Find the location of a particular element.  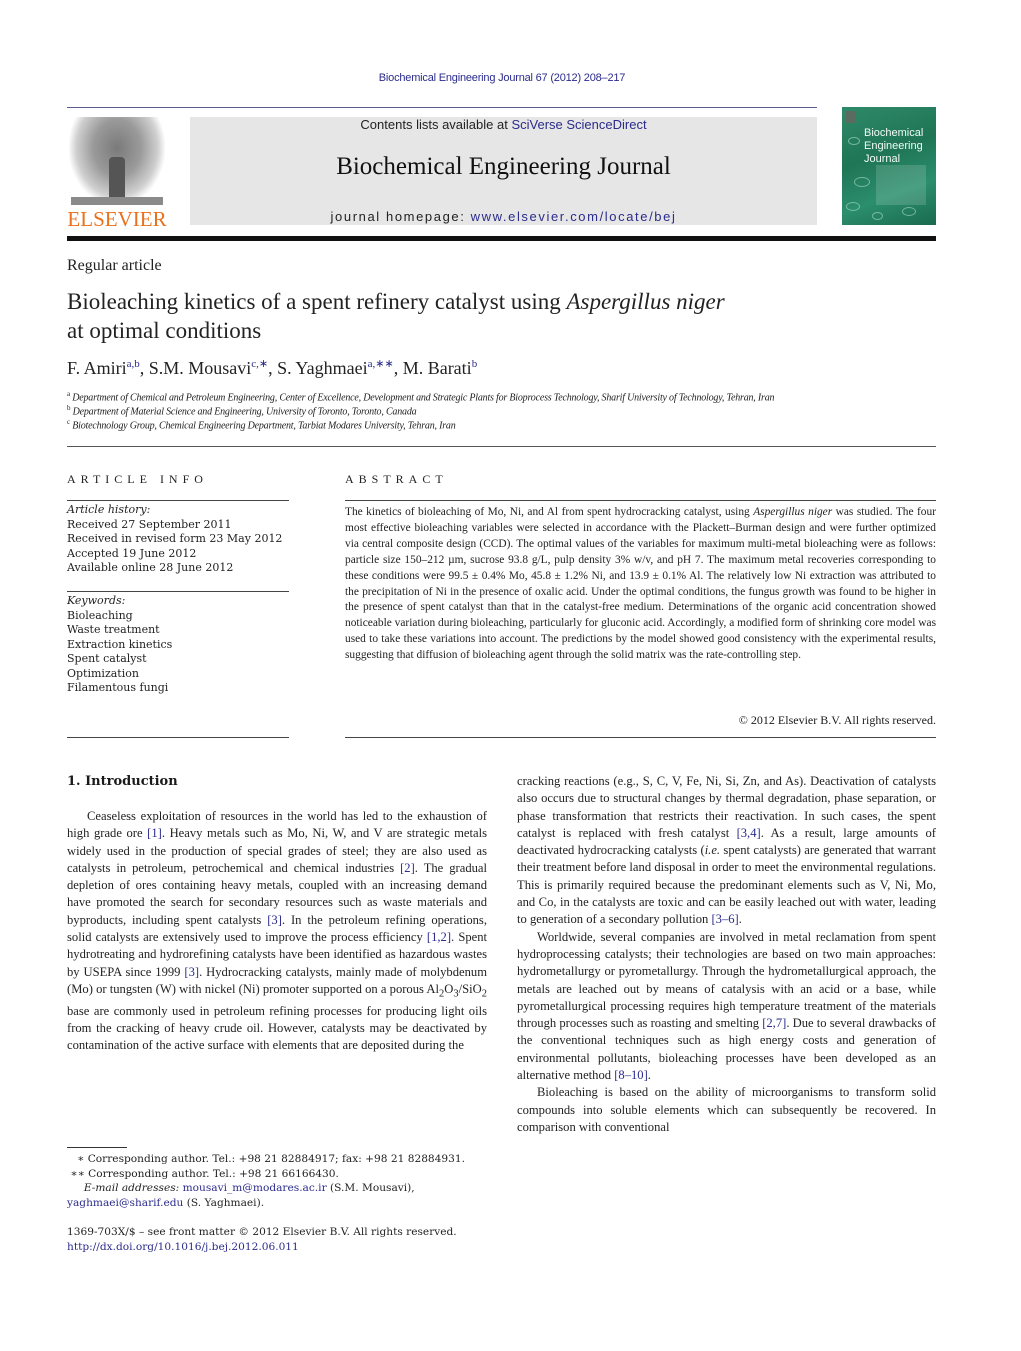

cover-title-line: Engineering is located at coordinates (893, 146).